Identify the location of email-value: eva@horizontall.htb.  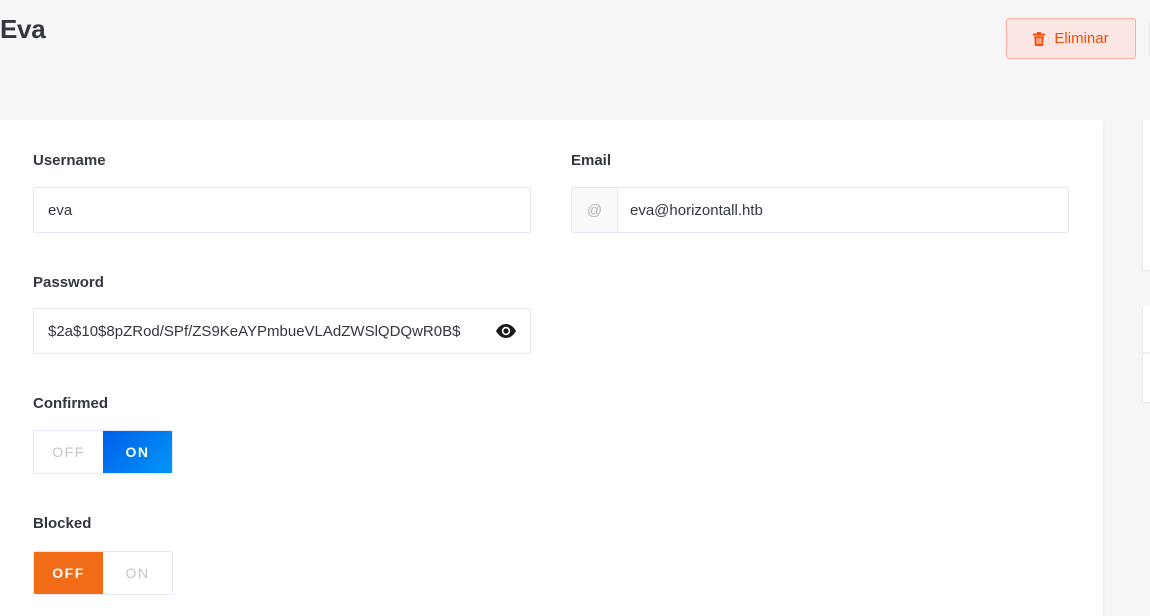
(843, 210).